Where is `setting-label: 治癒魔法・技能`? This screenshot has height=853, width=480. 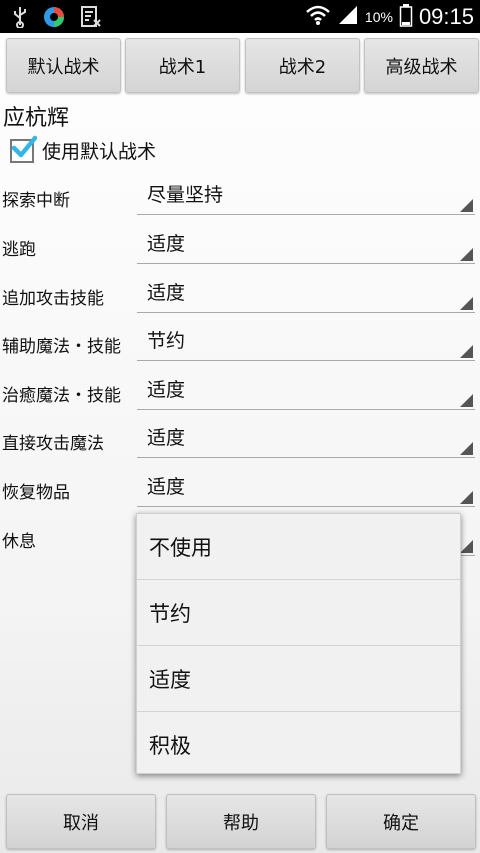
setting-label: 治癒魔法・技能 is located at coordinates (61, 396).